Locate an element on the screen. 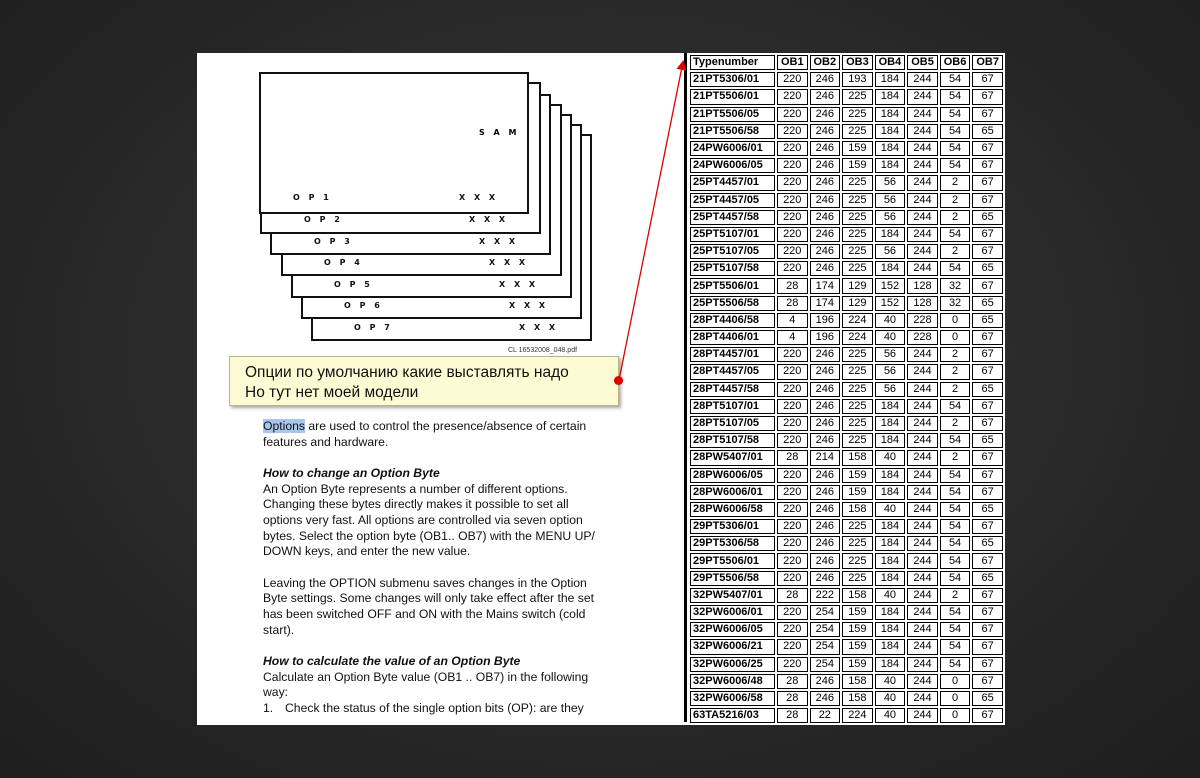 The width and height of the screenshot is (1200, 778). annotation-arrow is located at coordinates (652, 220).